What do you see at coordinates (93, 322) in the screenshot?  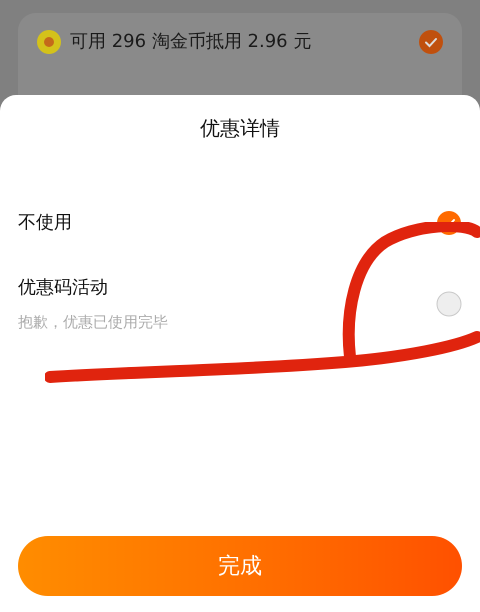 I see `option-note: 抱歉，优惠已使用完毕` at bounding box center [93, 322].